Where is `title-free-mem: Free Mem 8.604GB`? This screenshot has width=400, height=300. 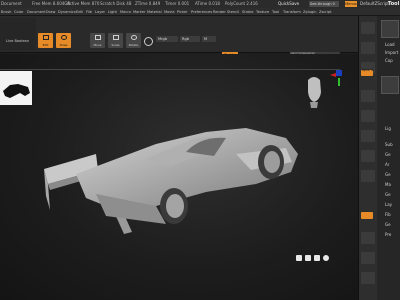 title-free-mem: Free Mem 8.604GB is located at coordinates (51, 3).